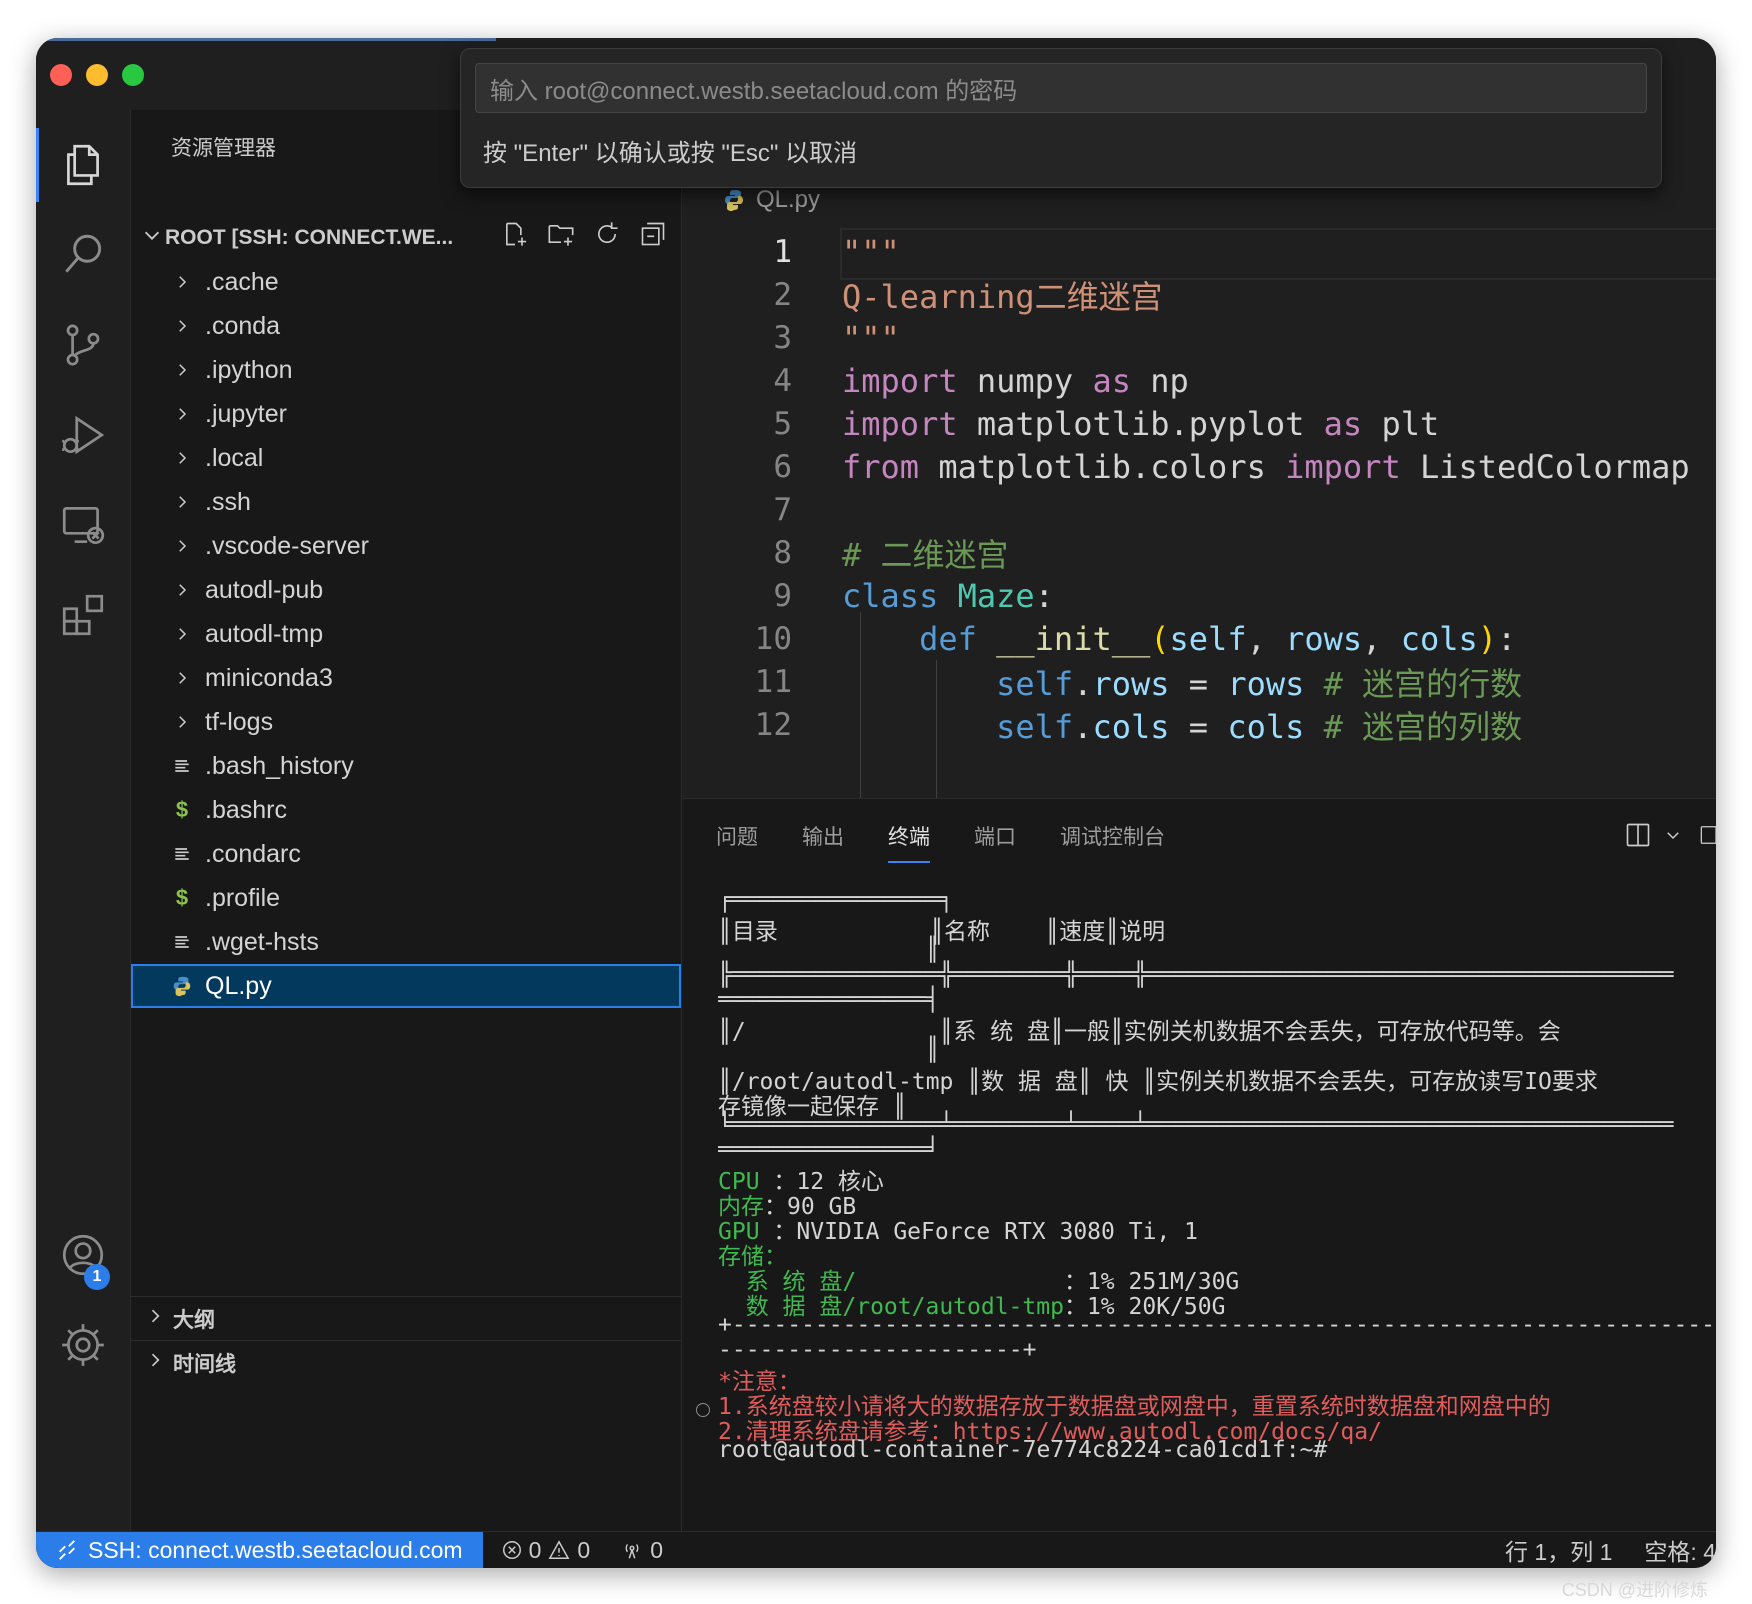  I want to click on new-file-icon, so click(515, 234).